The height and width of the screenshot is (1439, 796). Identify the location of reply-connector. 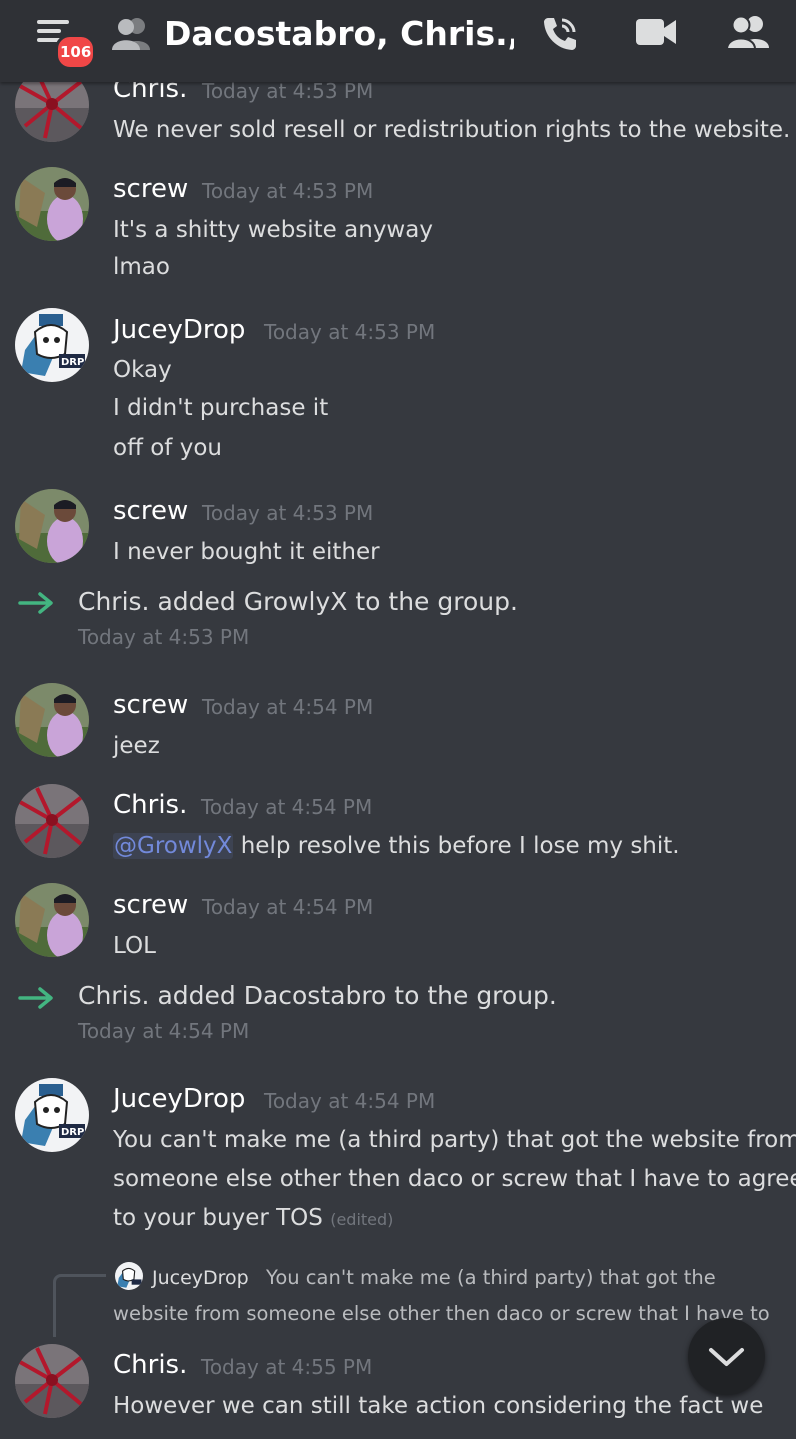
(79, 1305).